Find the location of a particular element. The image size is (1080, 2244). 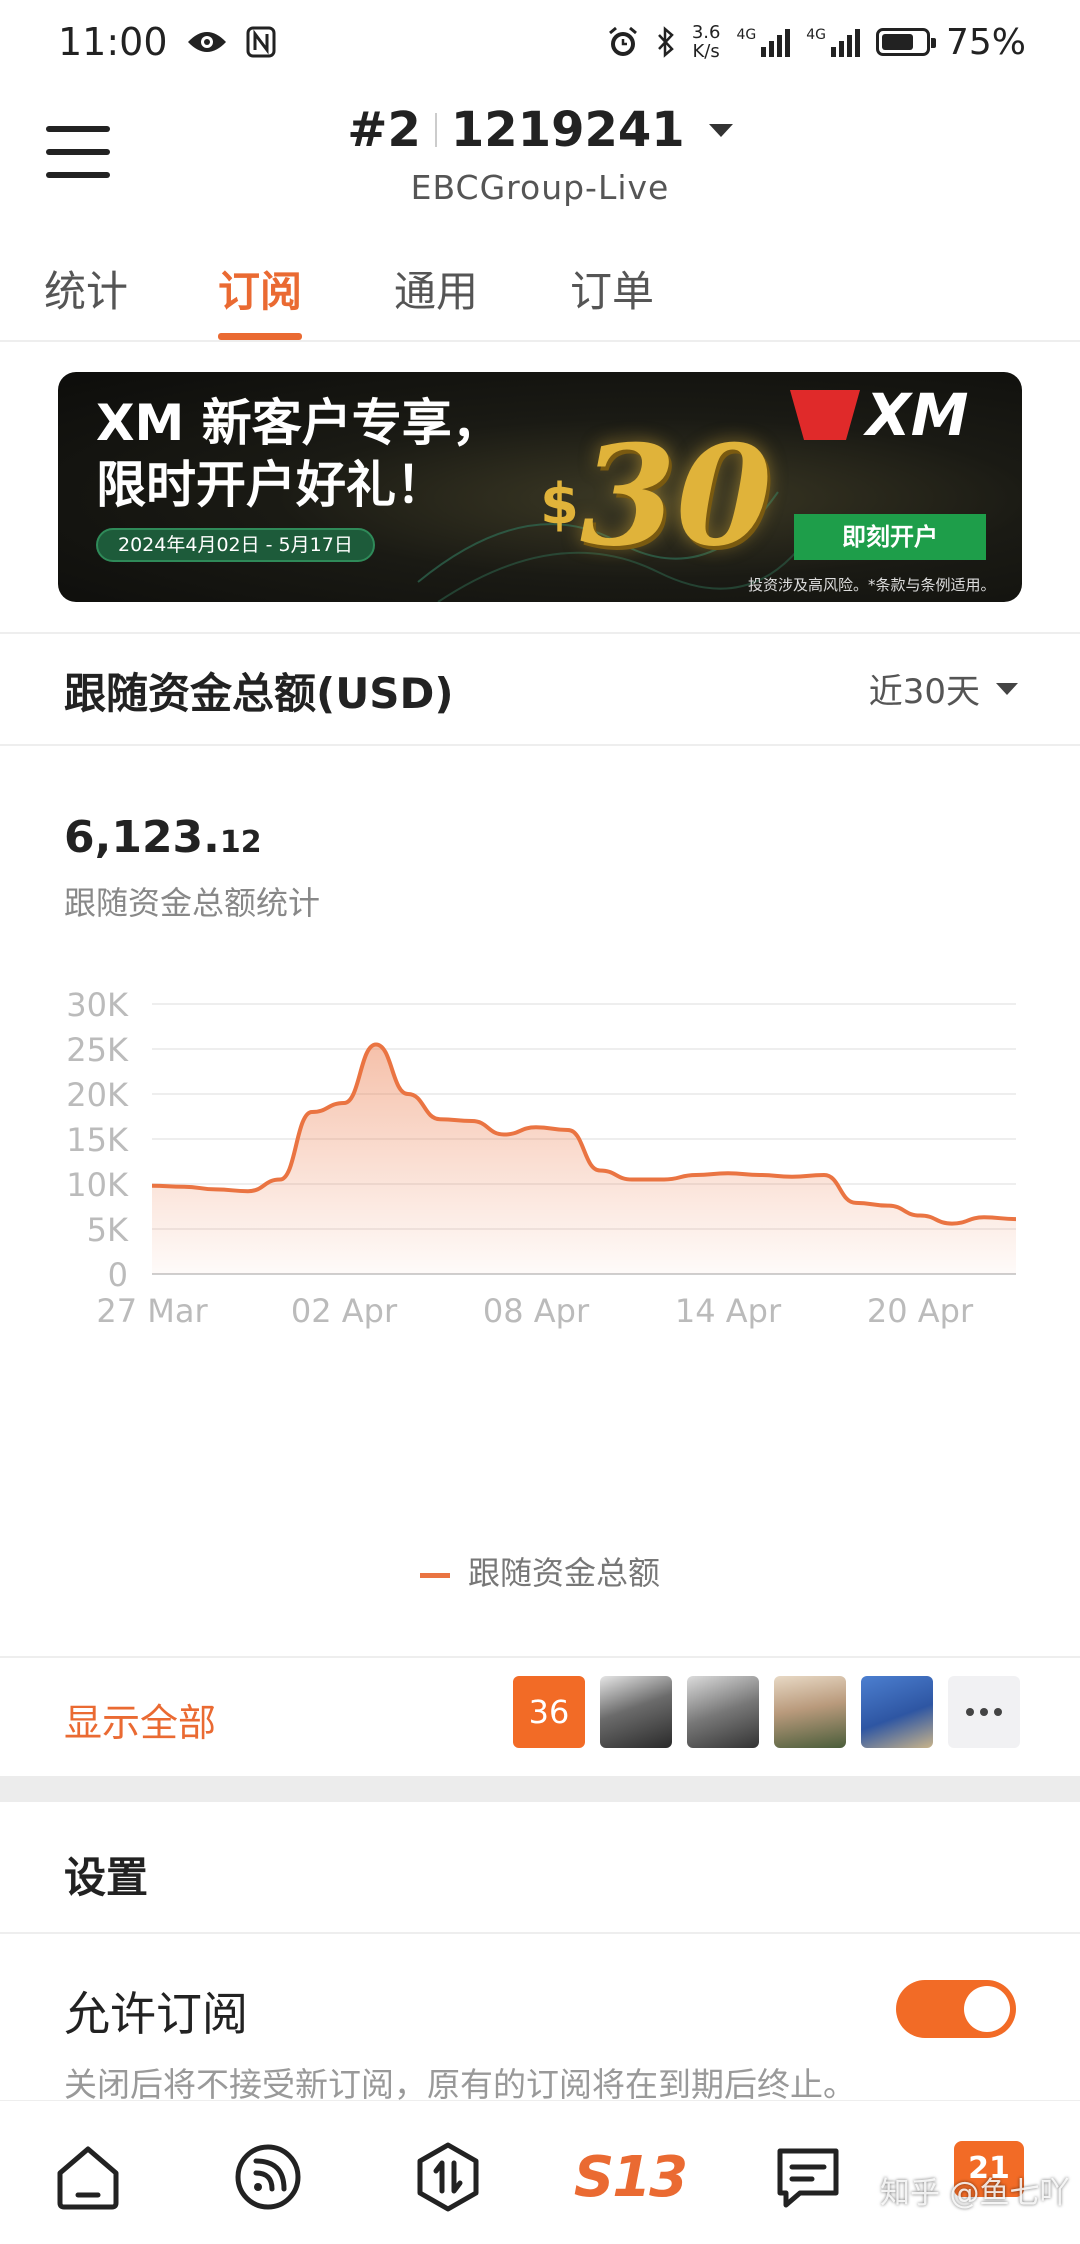

home-icon is located at coordinates (88, 2178).